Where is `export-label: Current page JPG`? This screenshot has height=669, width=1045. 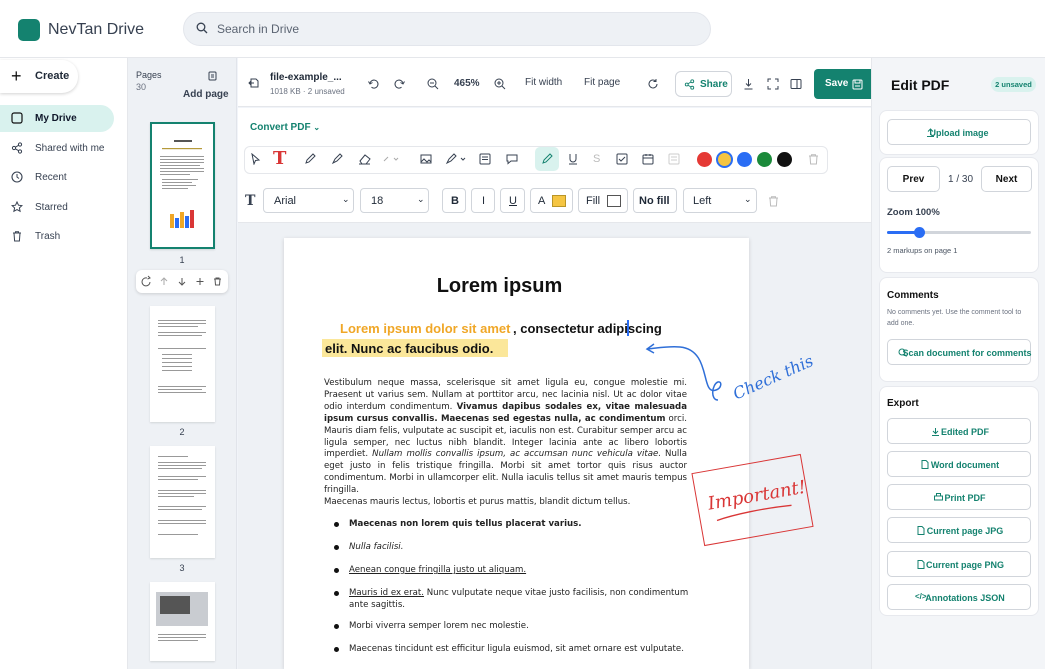
export-label: Current page JPG is located at coordinates (965, 531).